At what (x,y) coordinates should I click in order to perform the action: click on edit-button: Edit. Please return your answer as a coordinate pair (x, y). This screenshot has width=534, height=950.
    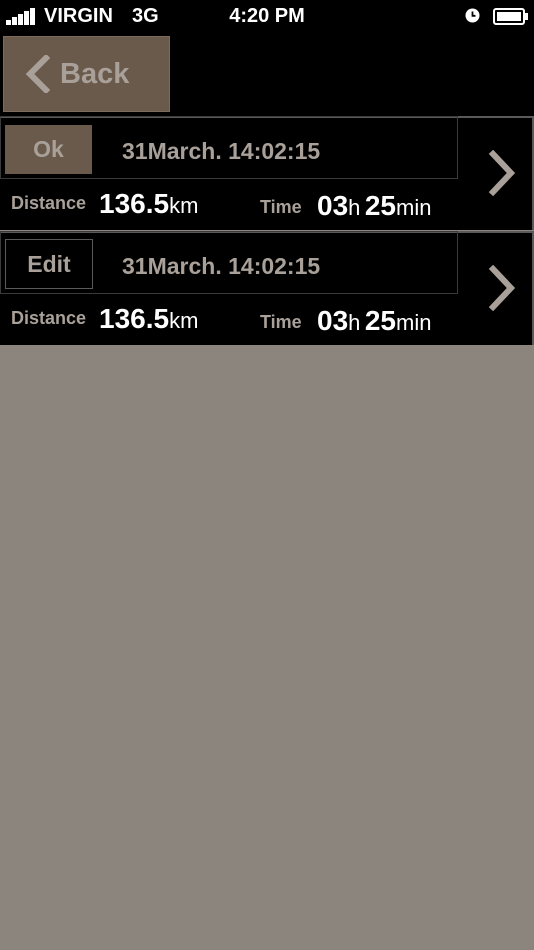
    Looking at the image, I should click on (49, 264).